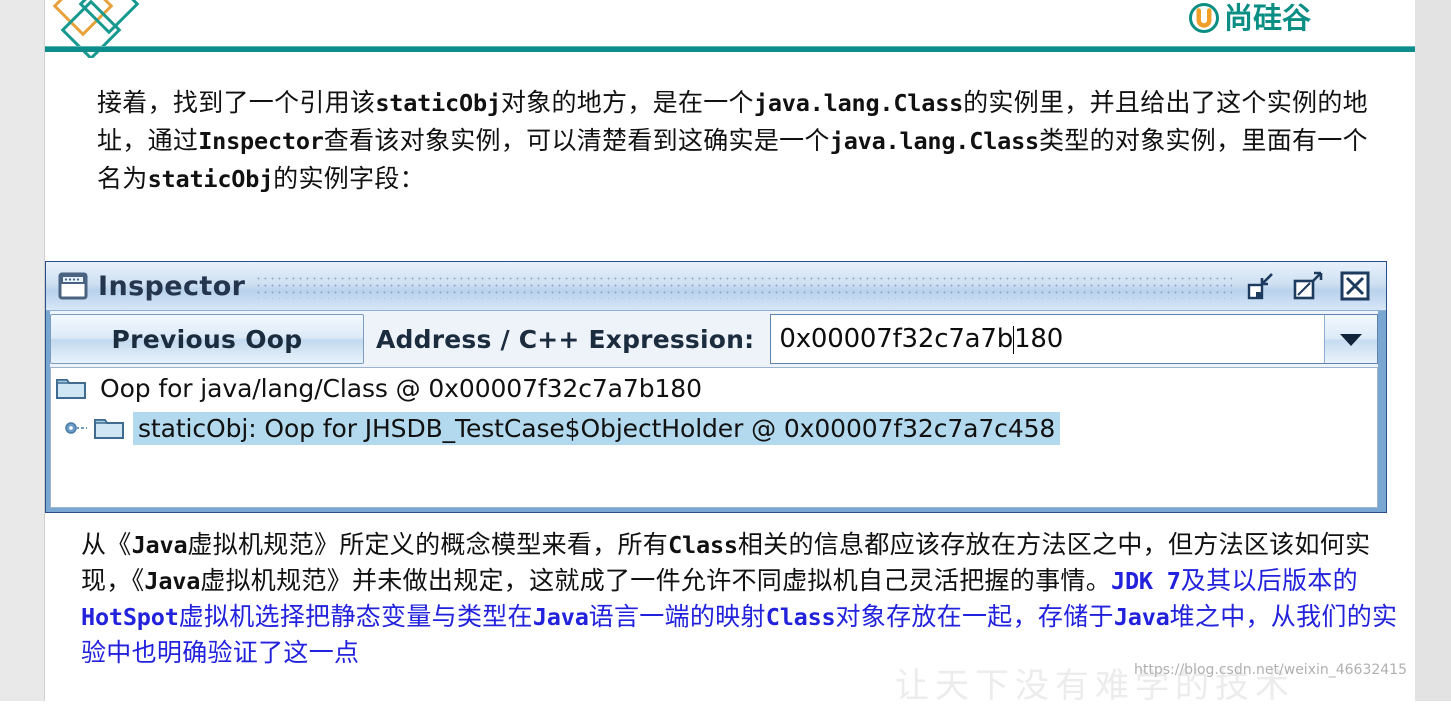 This screenshot has height=707, width=1451. I want to click on address-expression-label: Address / C++ Expression:, so click(565, 339).